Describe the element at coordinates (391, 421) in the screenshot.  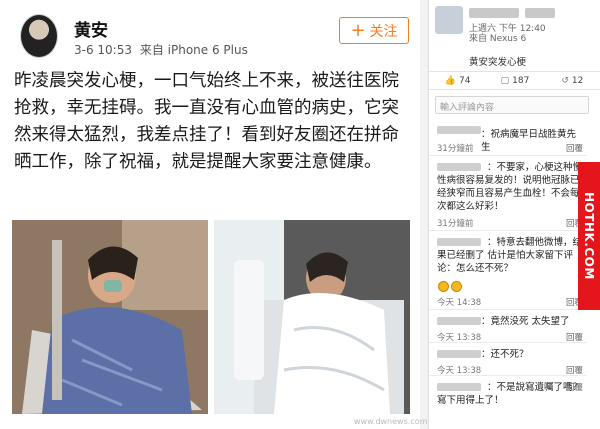
I see `site-watermark: www.dwnews.com` at that location.